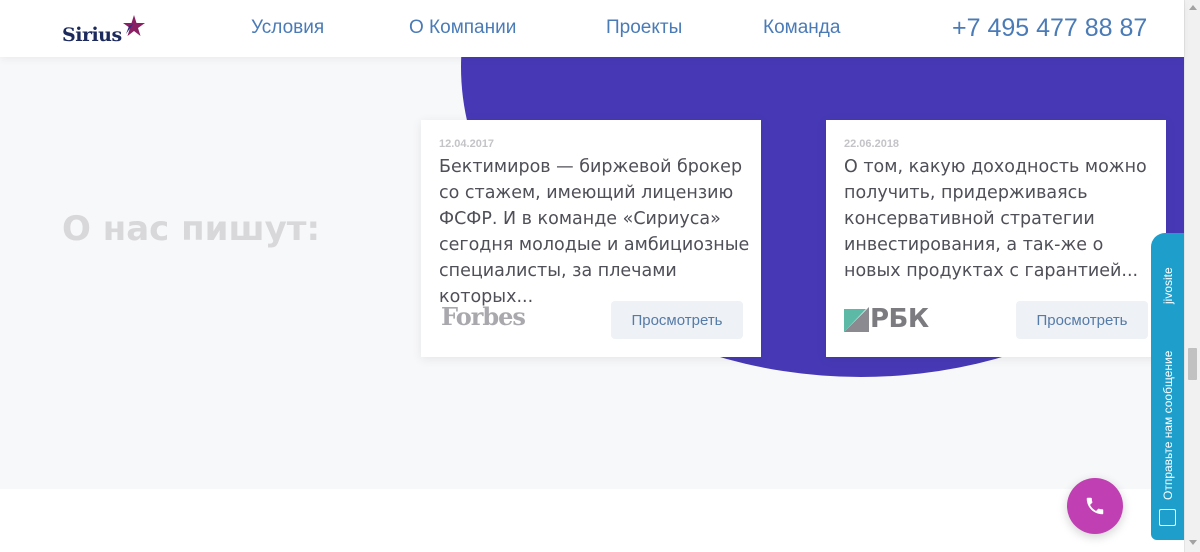  Describe the element at coordinates (1193, 542) in the screenshot. I see `scroll-down-arrow-icon` at that location.